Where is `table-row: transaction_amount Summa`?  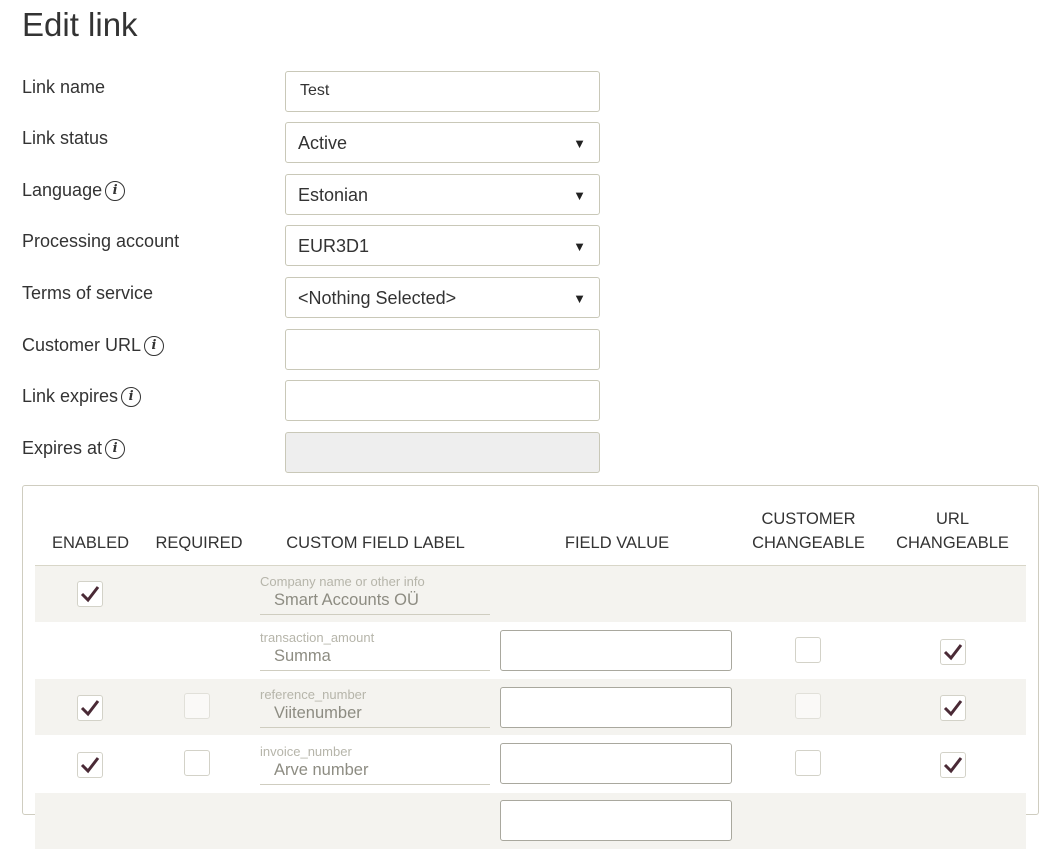
table-row: transaction_amount Summa is located at coordinates (530, 650).